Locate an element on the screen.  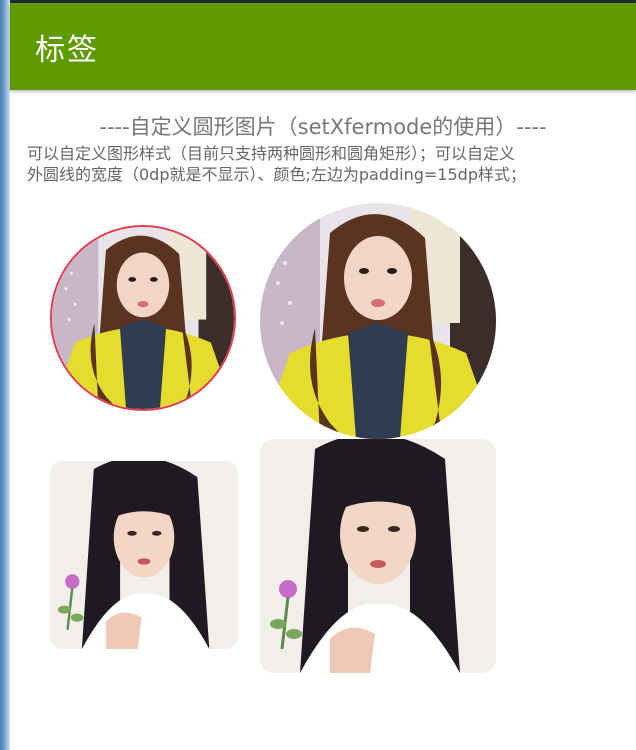
circle-image is located at coordinates (378, 321).